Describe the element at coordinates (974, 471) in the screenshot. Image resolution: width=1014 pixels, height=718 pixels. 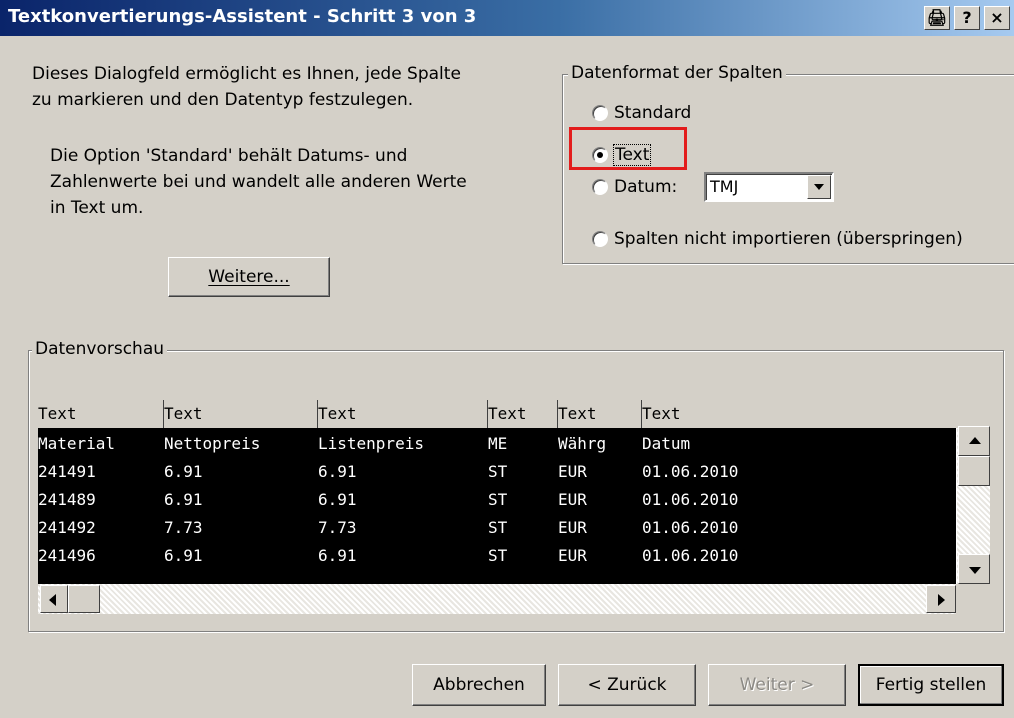
I see `scroll-thumb` at that location.